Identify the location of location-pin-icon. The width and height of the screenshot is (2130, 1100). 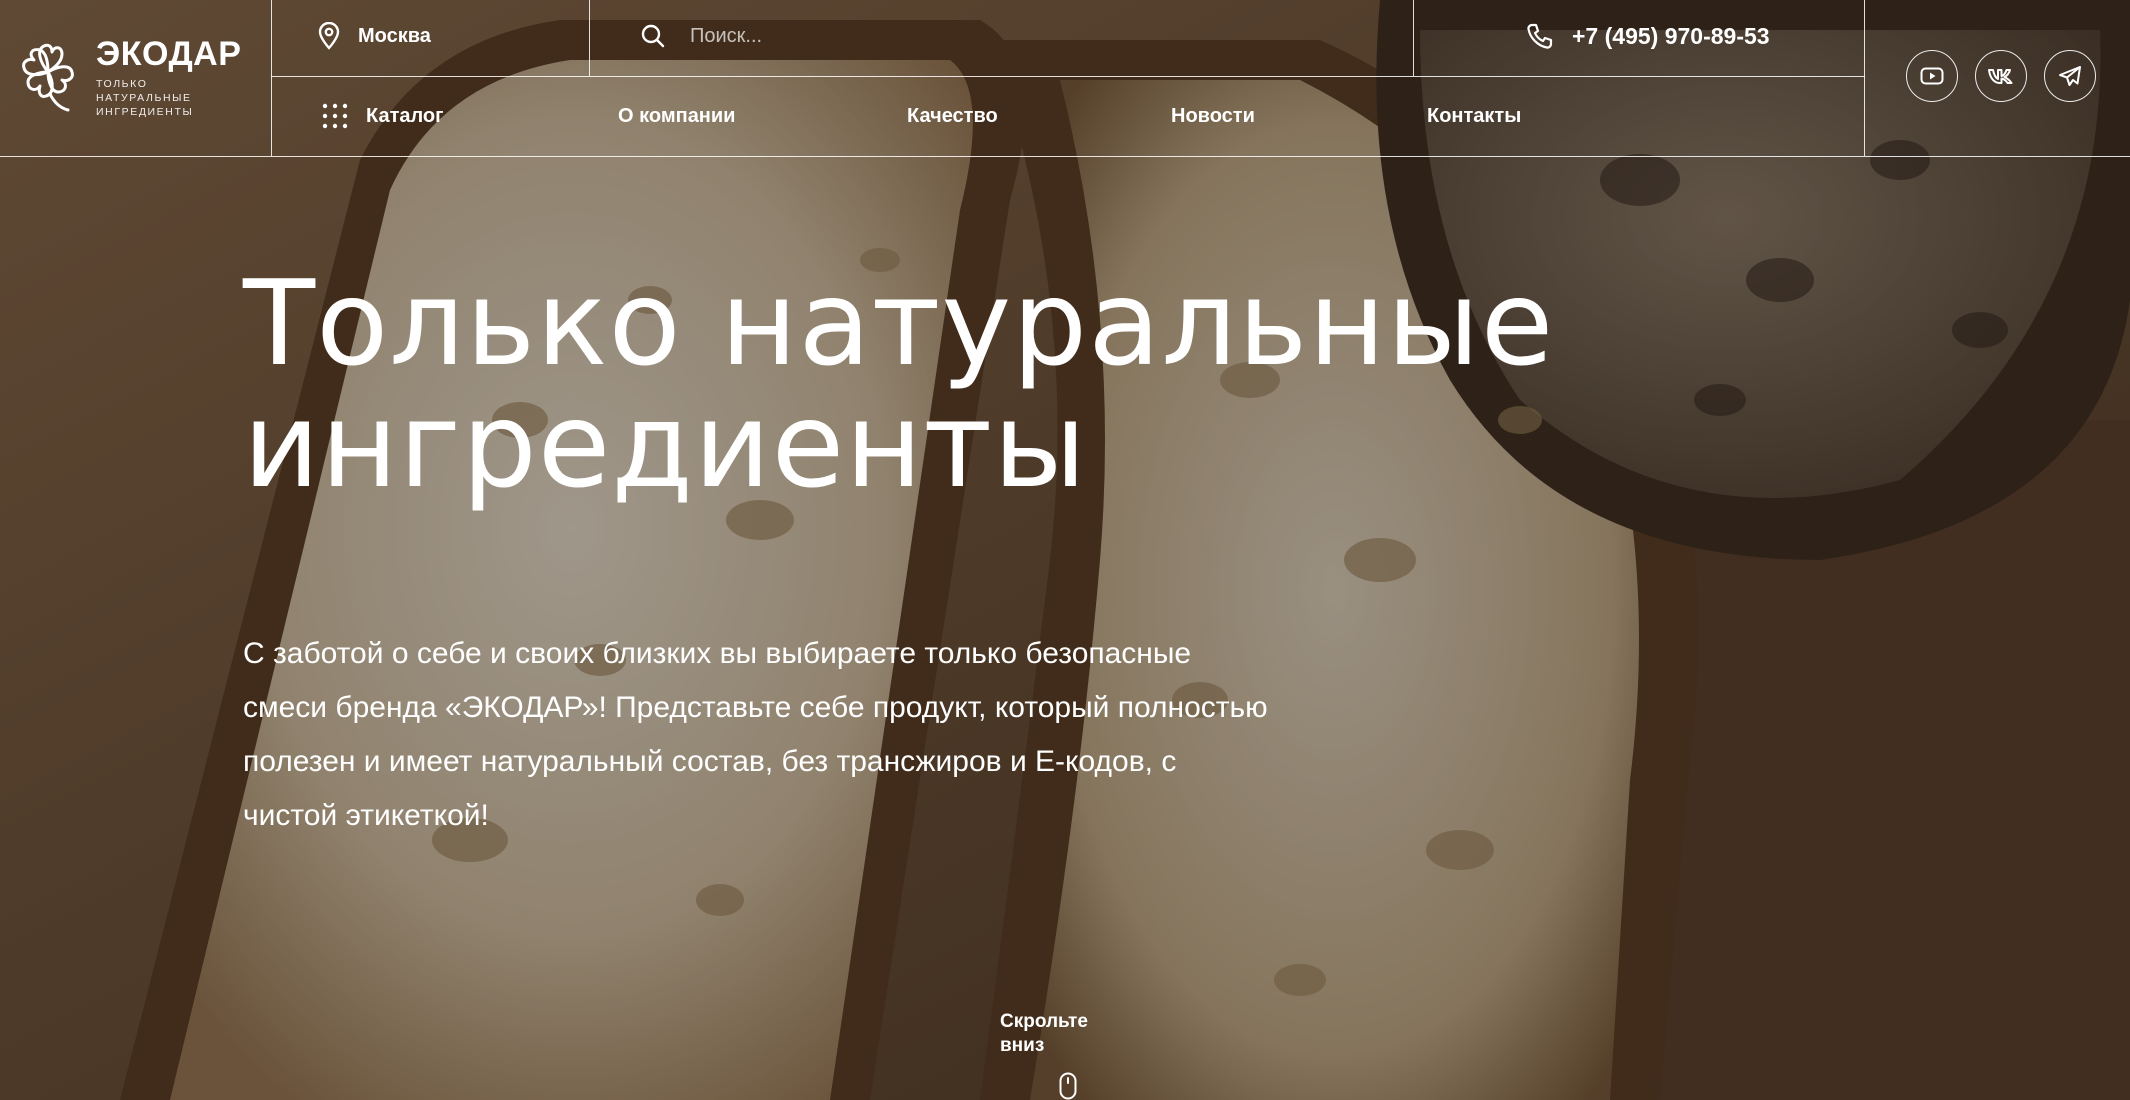
(329, 36).